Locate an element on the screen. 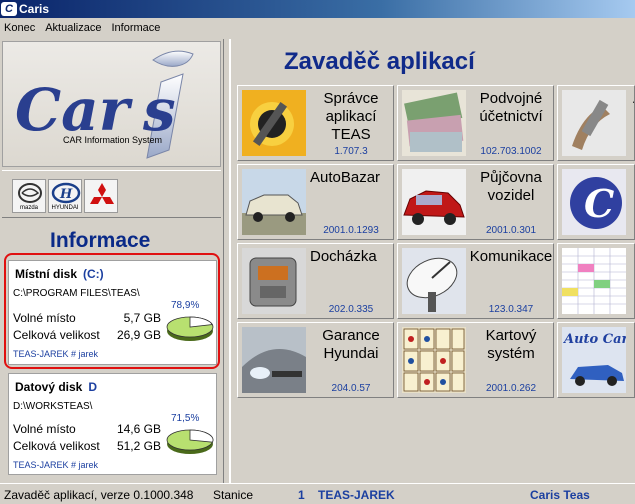  spreadsheet-icon is located at coordinates (594, 281).